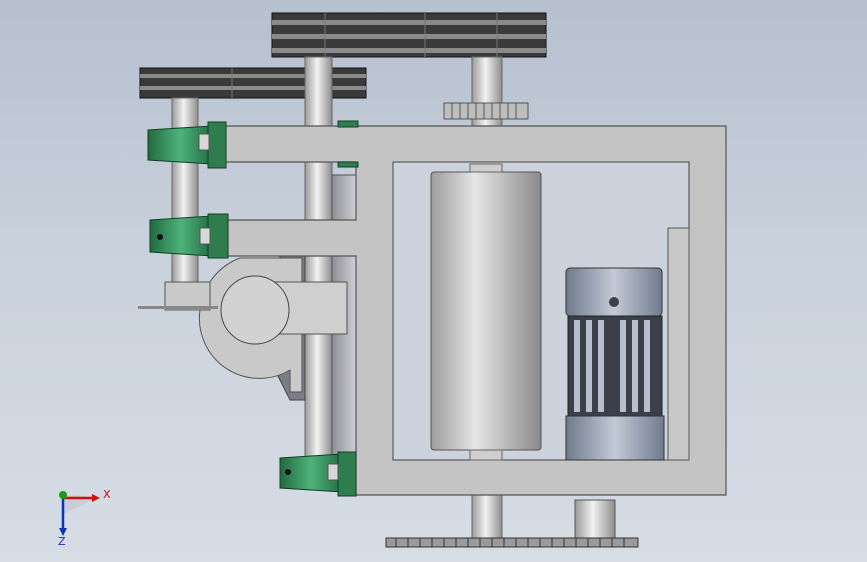  What do you see at coordinates (512, 542) in the screenshot?
I see `bottom-sprocket` at bounding box center [512, 542].